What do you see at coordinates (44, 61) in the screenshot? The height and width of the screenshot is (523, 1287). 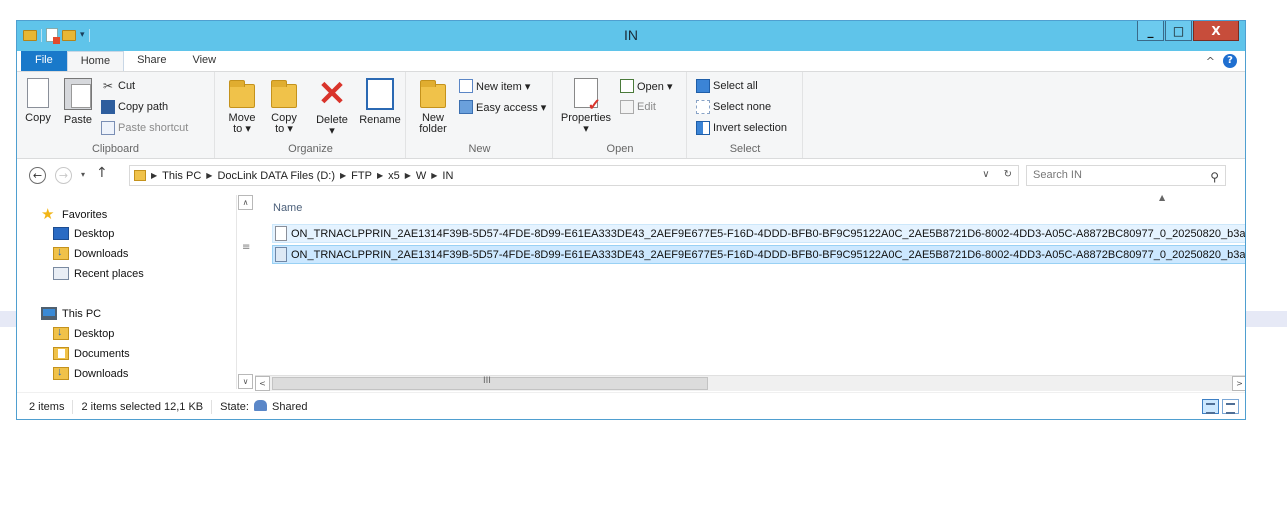 I see `tab-file: File` at bounding box center [44, 61].